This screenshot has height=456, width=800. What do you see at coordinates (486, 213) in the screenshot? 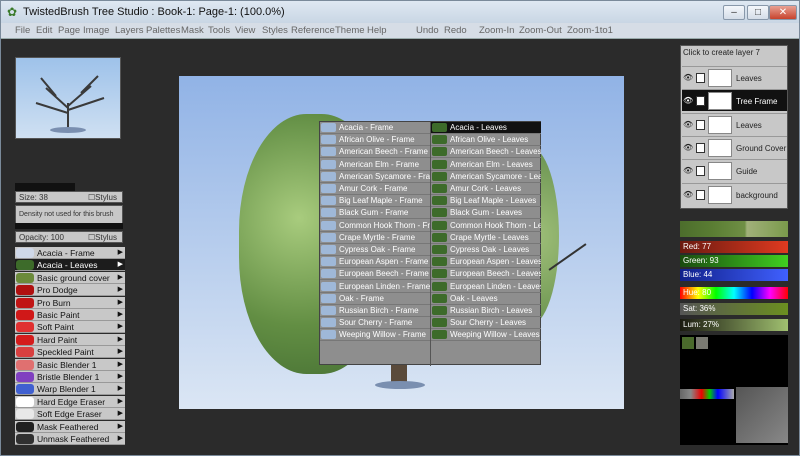
I see `tree-leaves-item: Black Gum - Leaves` at bounding box center [486, 213].